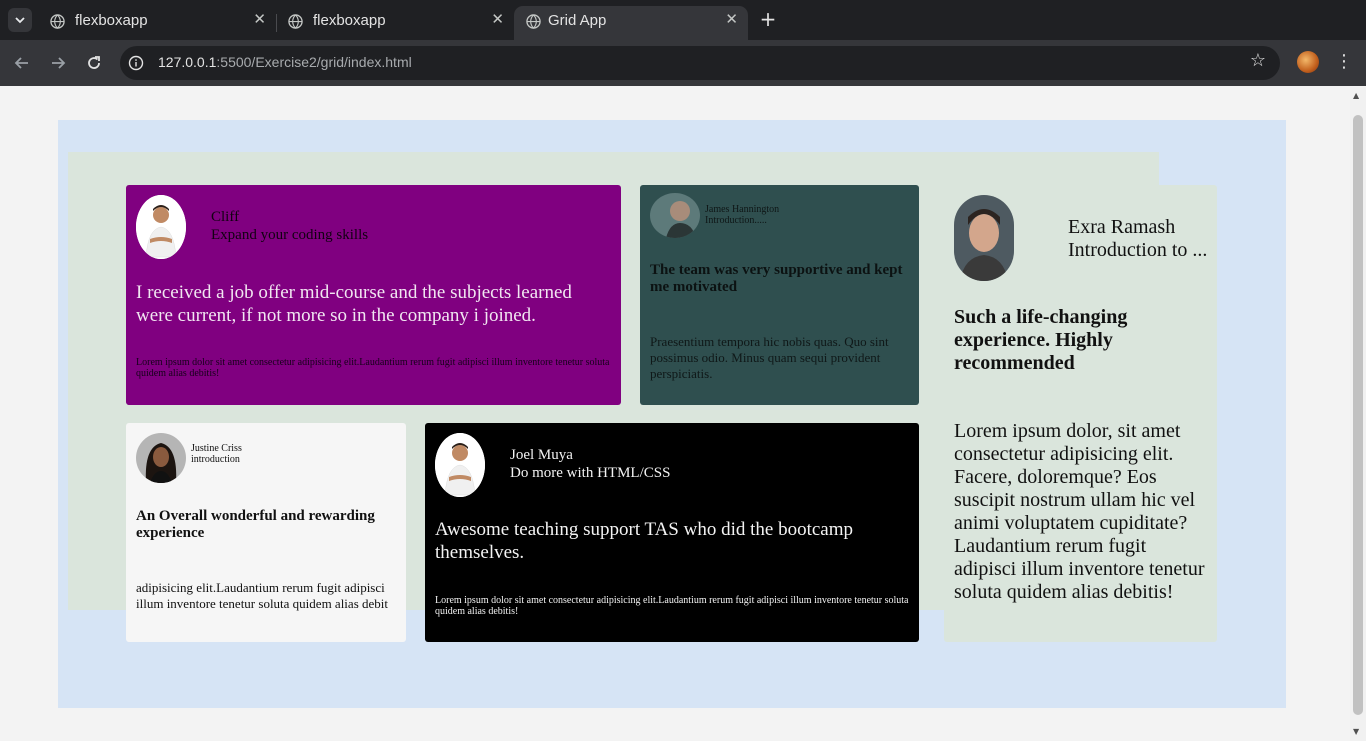  I want to click on author-info: Cliff Expand your coding skills, so click(290, 226).